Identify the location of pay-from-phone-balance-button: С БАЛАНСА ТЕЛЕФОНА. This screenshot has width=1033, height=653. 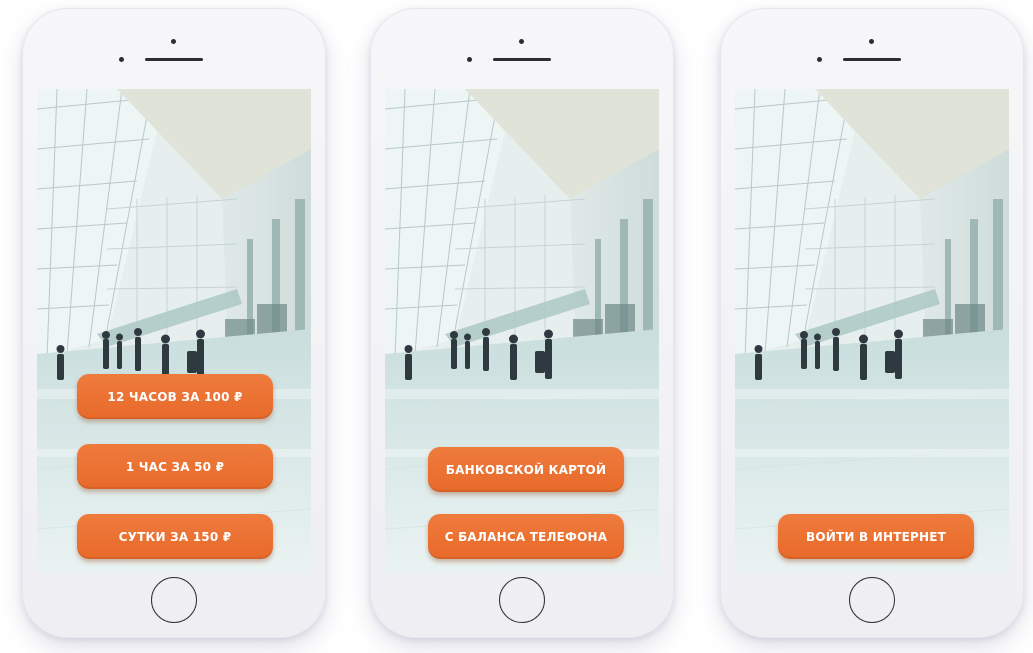
(526, 536).